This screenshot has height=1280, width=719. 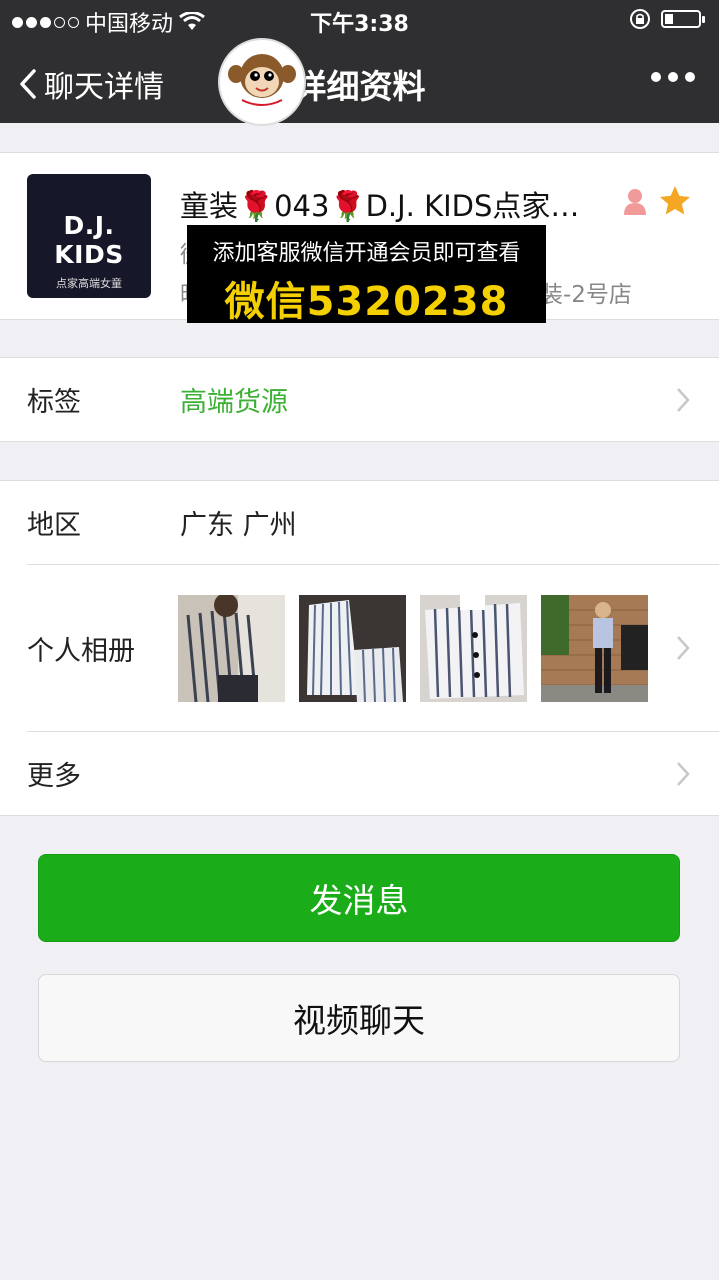 What do you see at coordinates (89, 283) in the screenshot?
I see `avatar-subtitle: 点家高端女童` at bounding box center [89, 283].